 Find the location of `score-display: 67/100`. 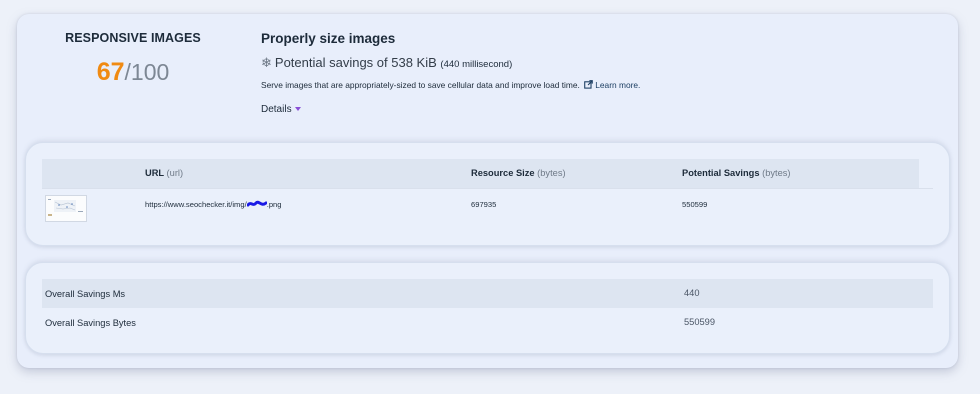

score-display: 67/100 is located at coordinates (133, 72).